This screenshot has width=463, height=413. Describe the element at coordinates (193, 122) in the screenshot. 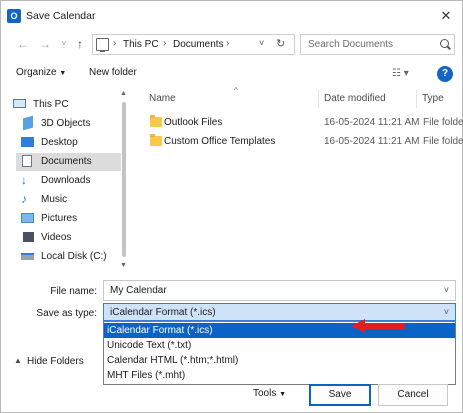

I see `file-name: Outlook Files` at that location.